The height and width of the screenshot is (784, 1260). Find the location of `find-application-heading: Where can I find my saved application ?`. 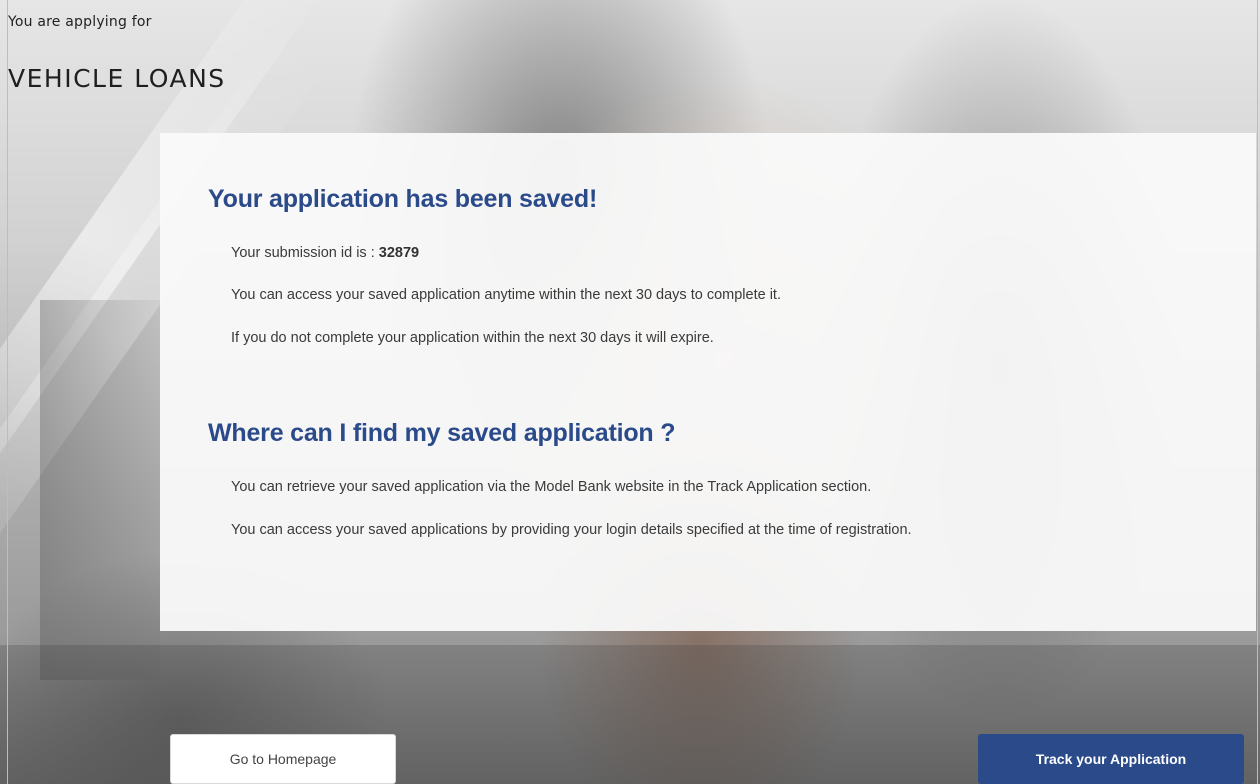

find-application-heading: Where can I find my saved application ? is located at coordinates (442, 433).